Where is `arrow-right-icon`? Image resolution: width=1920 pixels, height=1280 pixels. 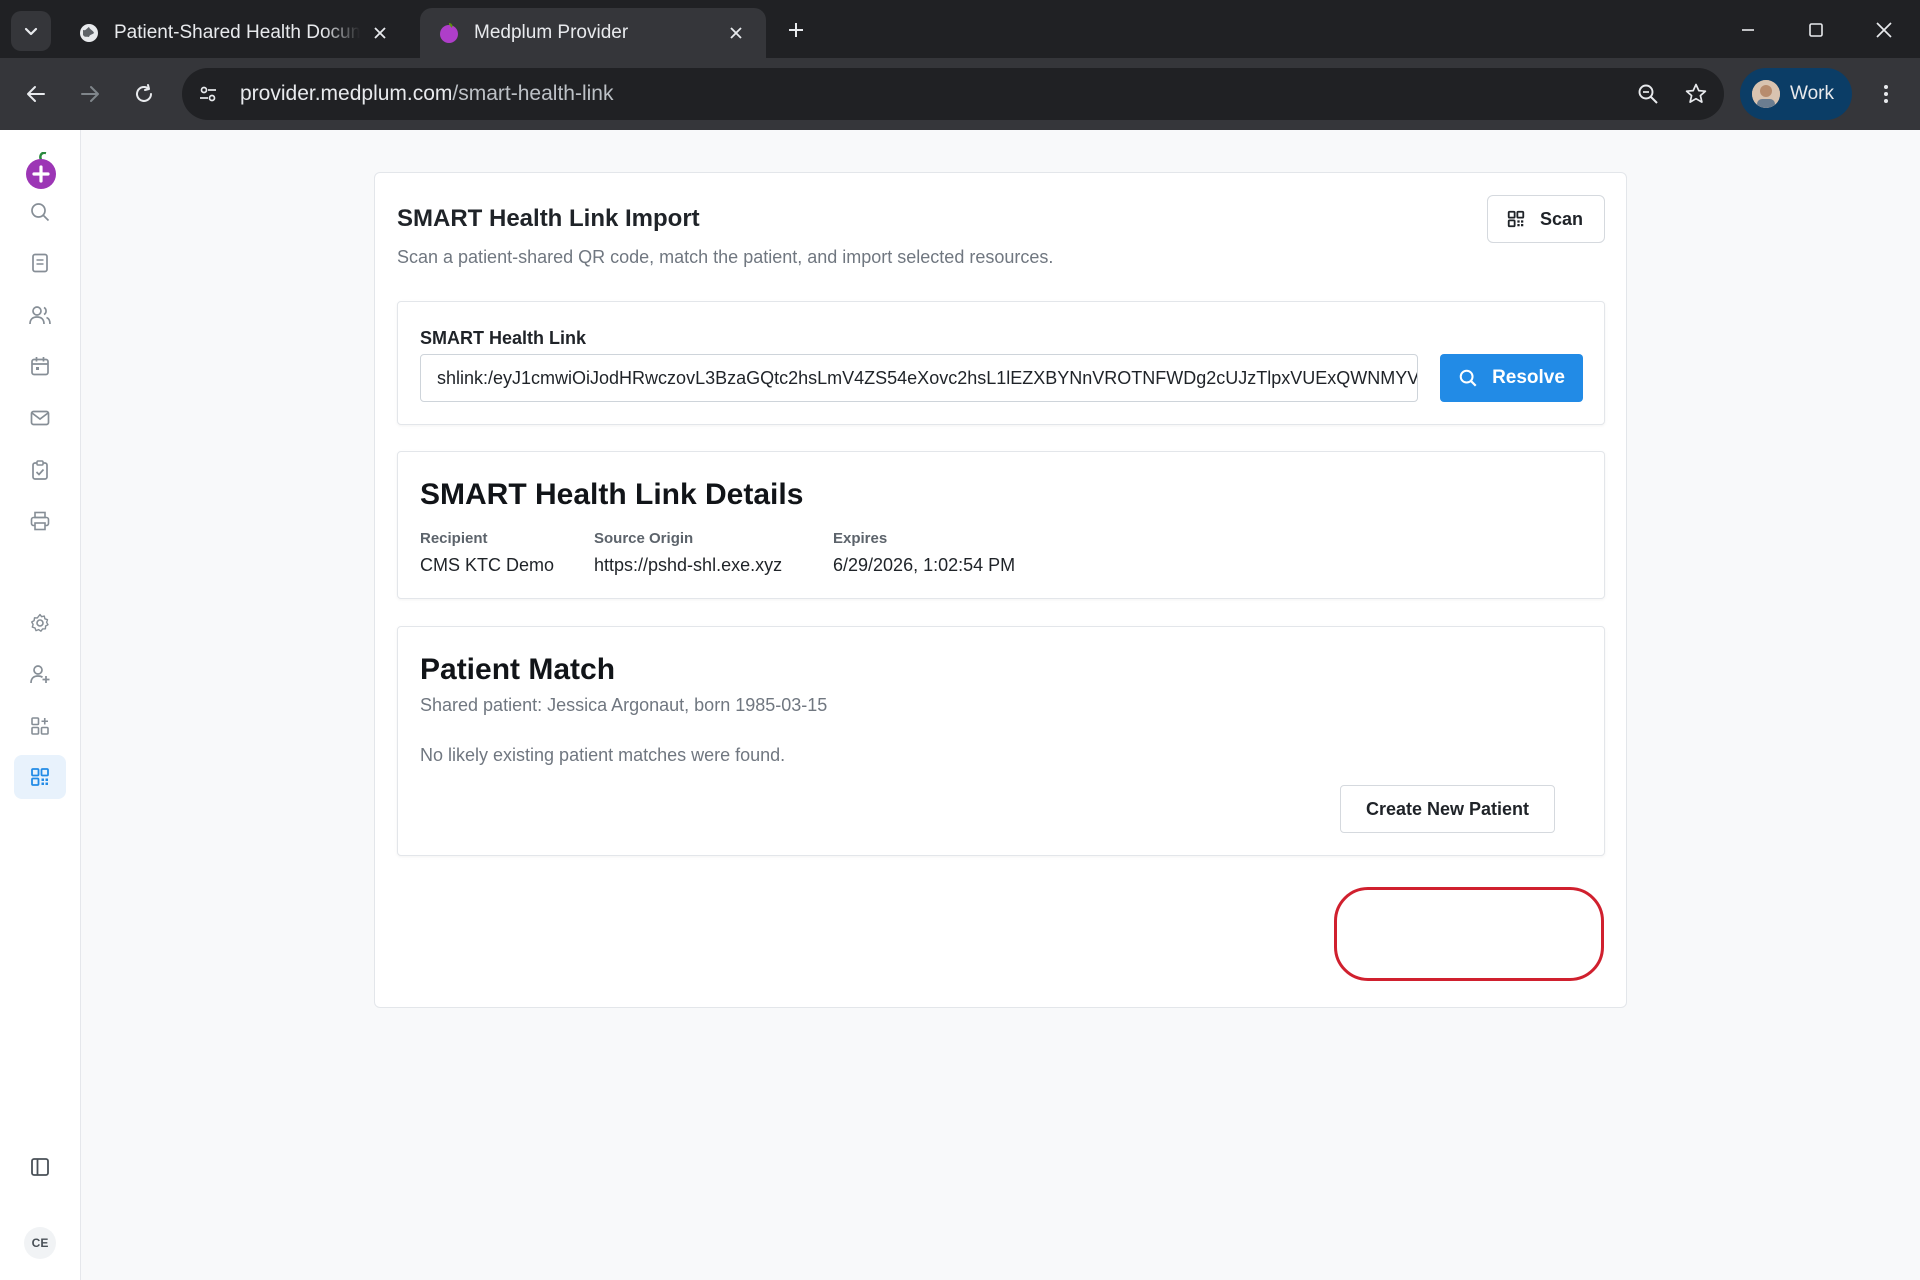
arrow-right-icon is located at coordinates (90, 94).